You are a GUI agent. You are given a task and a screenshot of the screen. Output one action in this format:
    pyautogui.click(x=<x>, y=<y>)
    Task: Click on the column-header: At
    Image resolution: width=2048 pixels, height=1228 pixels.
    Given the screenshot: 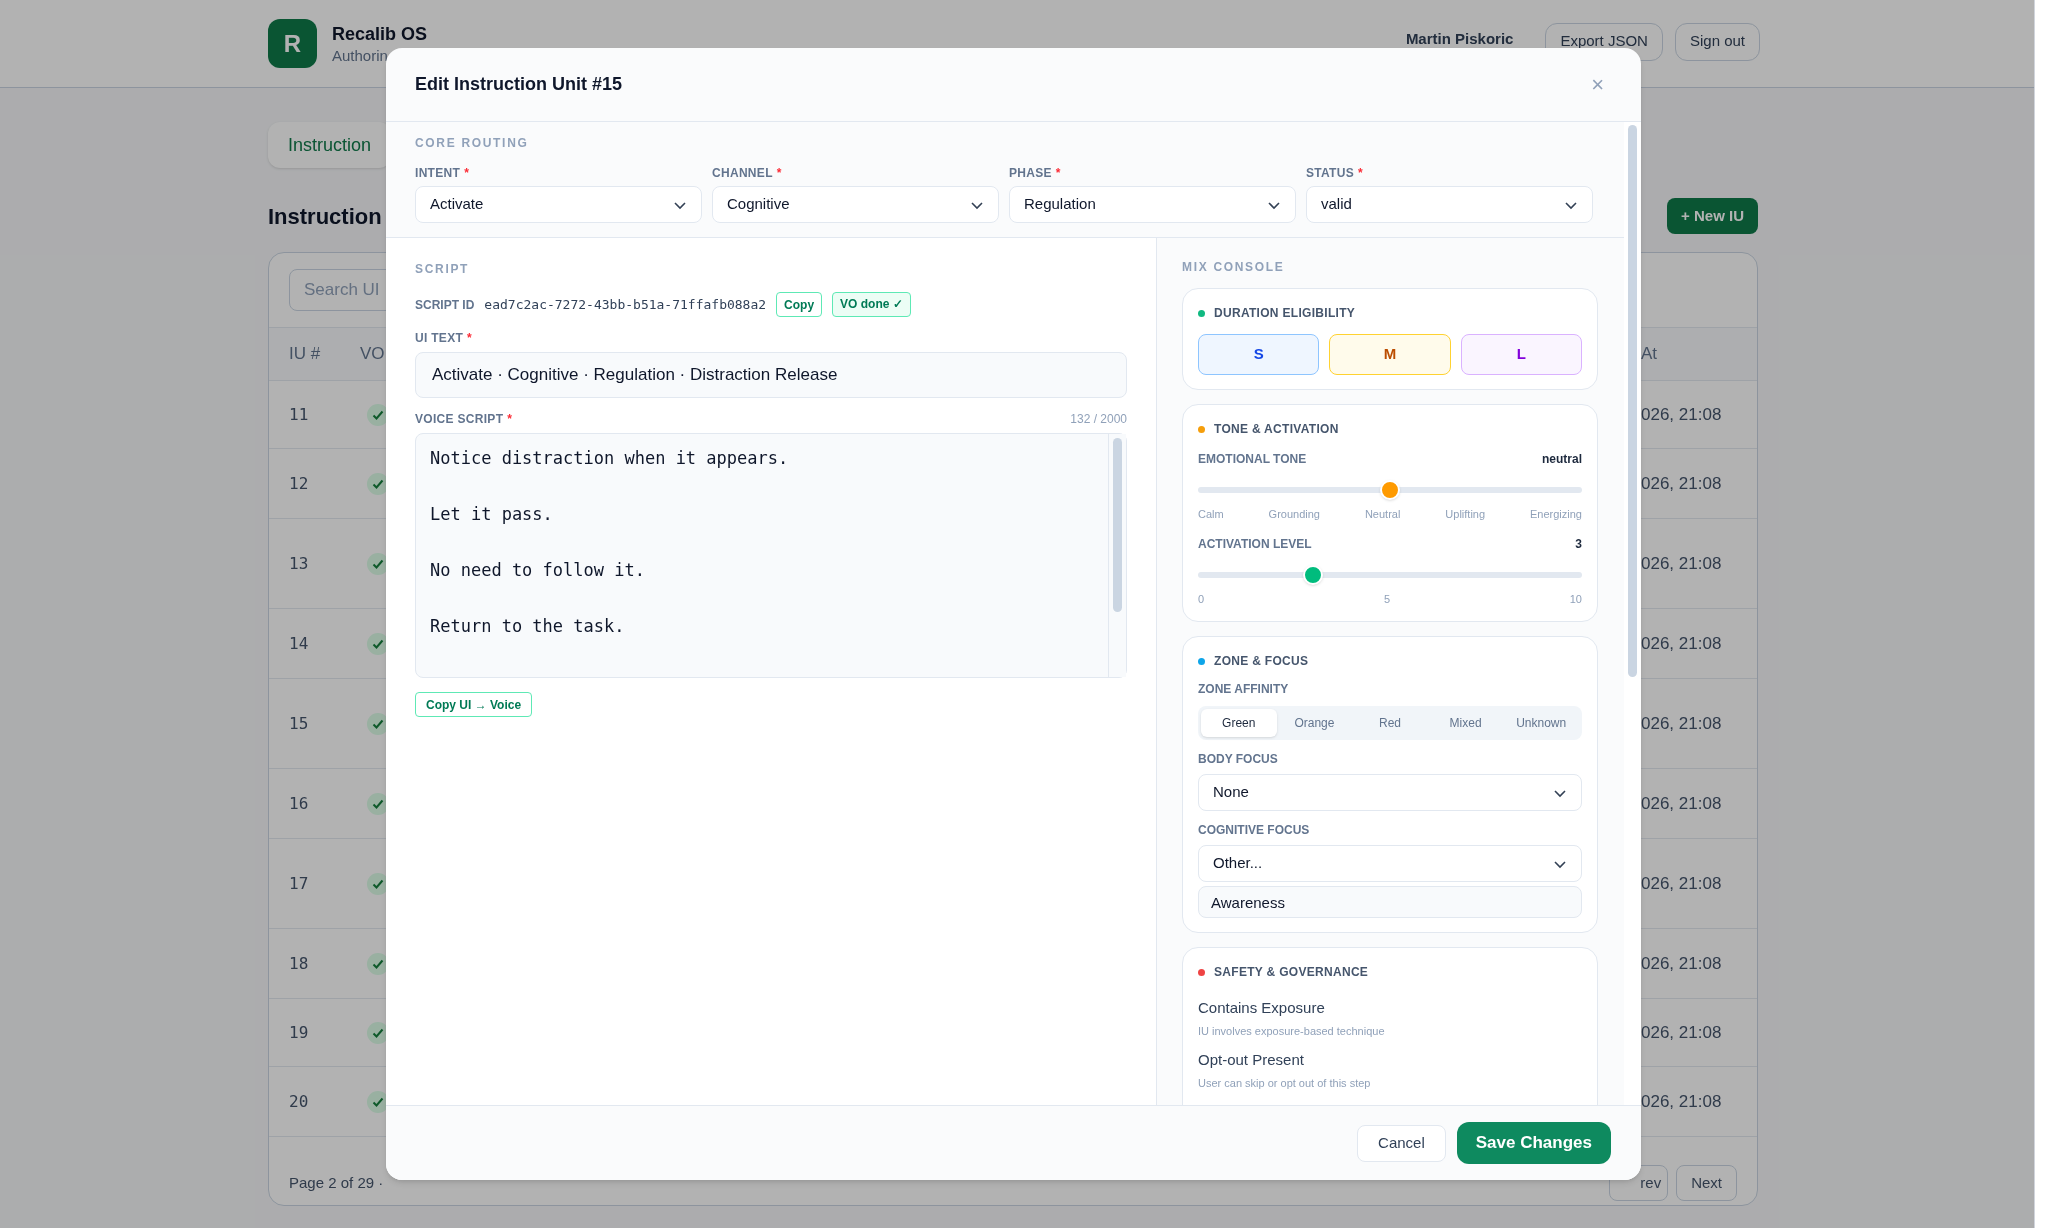 What is the action you would take?
    pyautogui.click(x=1650, y=354)
    